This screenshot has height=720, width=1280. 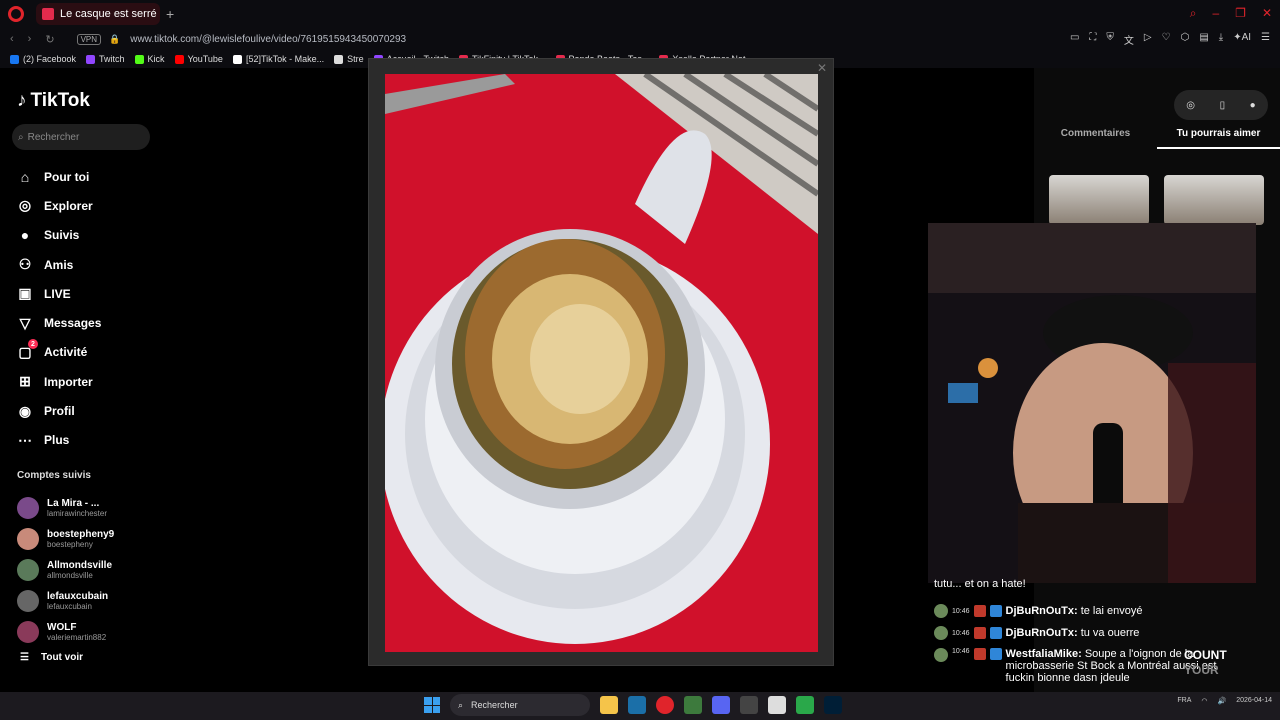 I want to click on followed-account: La Mira - ... lamirawinchester, so click(x=65, y=507).